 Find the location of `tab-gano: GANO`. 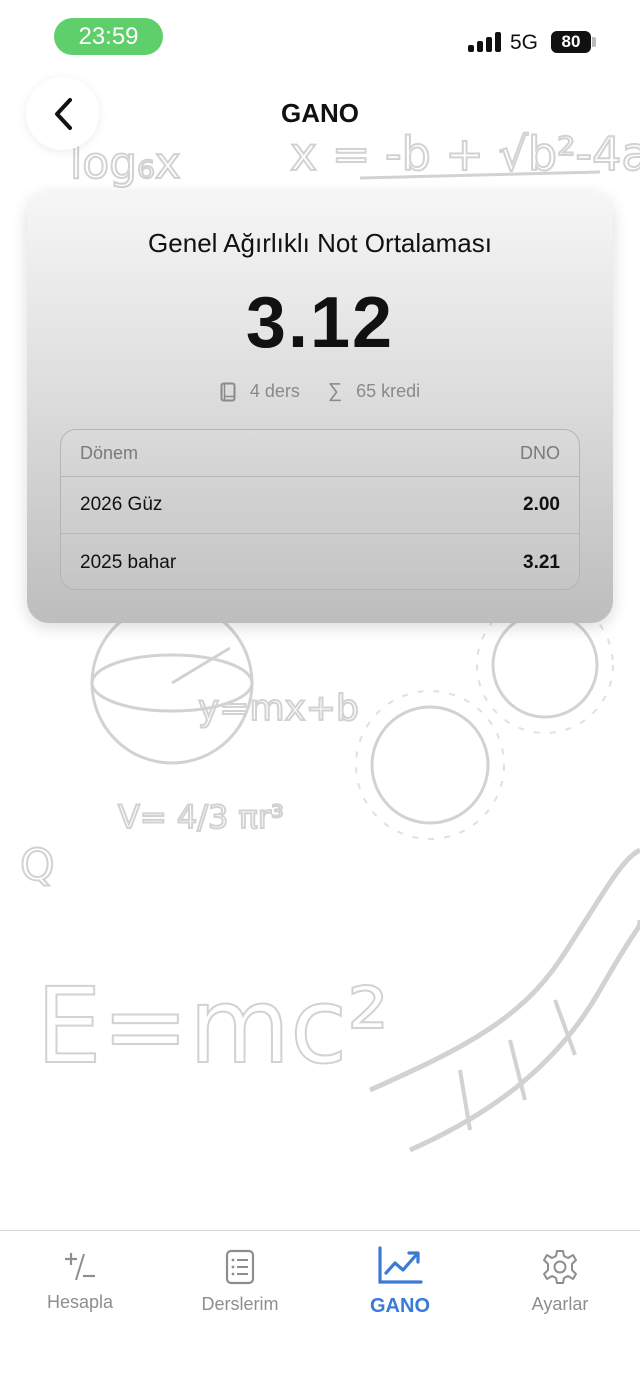

tab-gano: GANO is located at coordinates (400, 1281).